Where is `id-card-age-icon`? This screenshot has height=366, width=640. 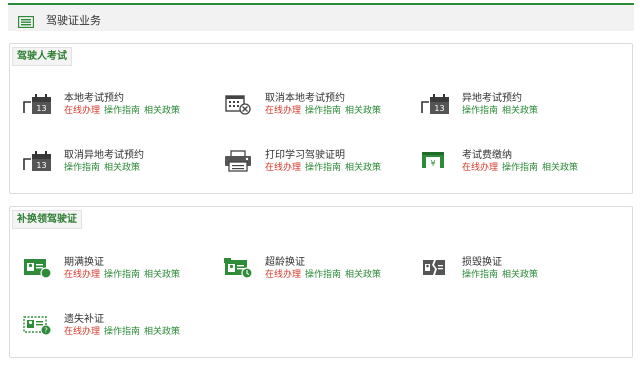
id-card-age-icon is located at coordinates (239, 268).